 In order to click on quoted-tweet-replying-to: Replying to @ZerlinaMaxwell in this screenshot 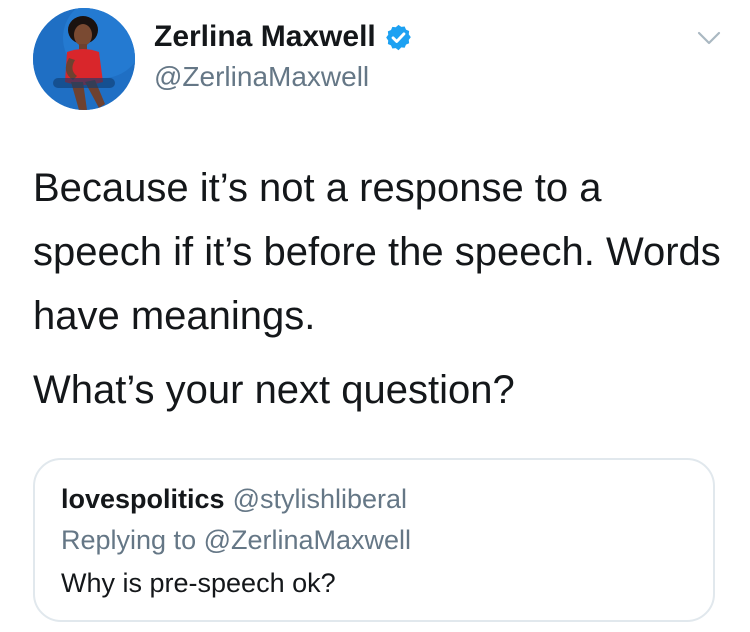, I will do `click(236, 540)`.